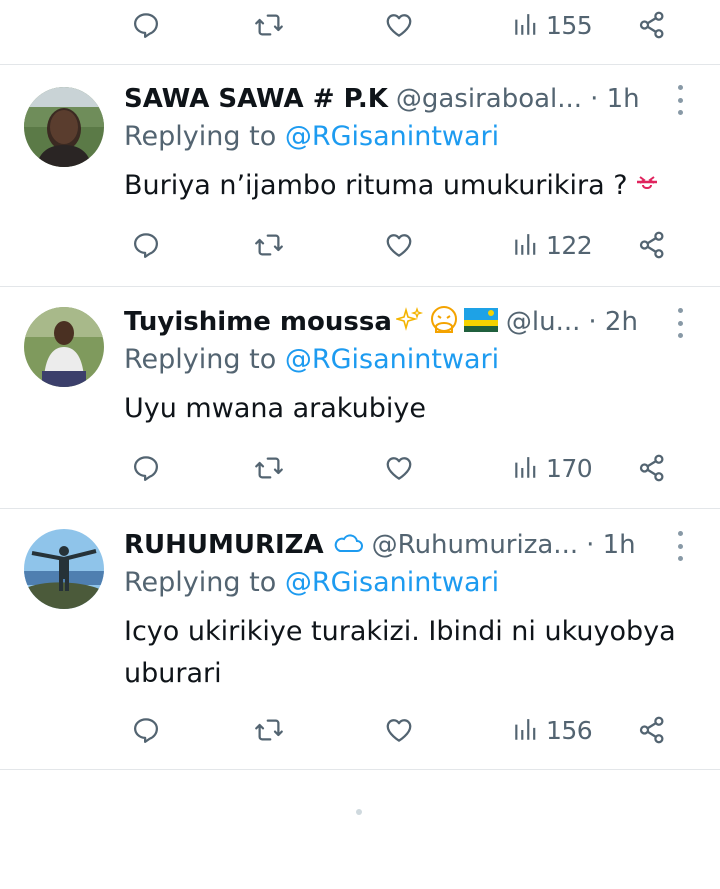  I want to click on tweet-text: Buriya n’ijambo rituma umukurikira ?, so click(409, 186).